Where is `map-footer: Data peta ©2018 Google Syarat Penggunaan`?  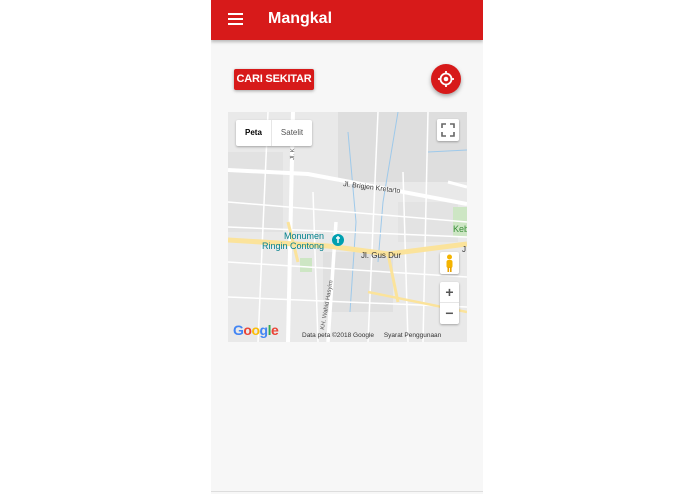 map-footer: Data peta ©2018 Google Syarat Penggunaan is located at coordinates (375, 335).